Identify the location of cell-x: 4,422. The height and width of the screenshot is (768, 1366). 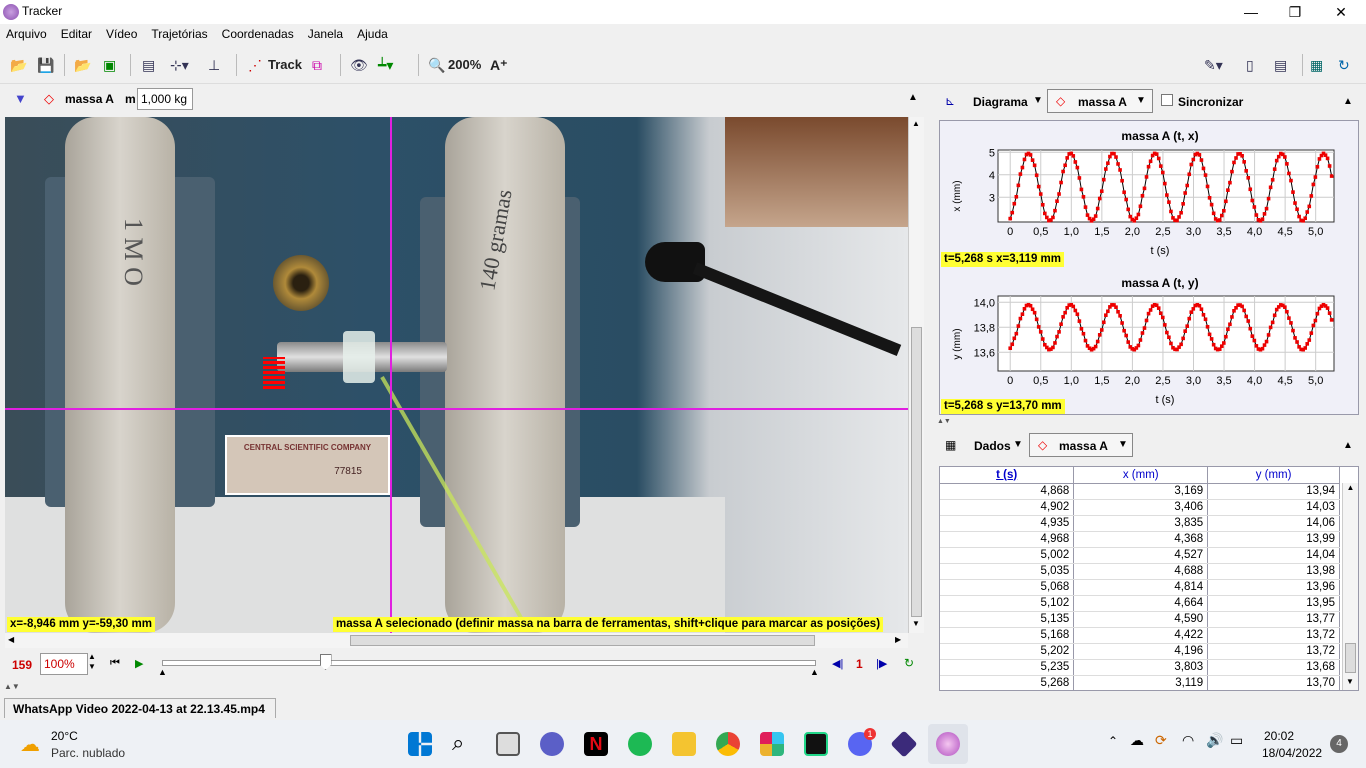
(1141, 635).